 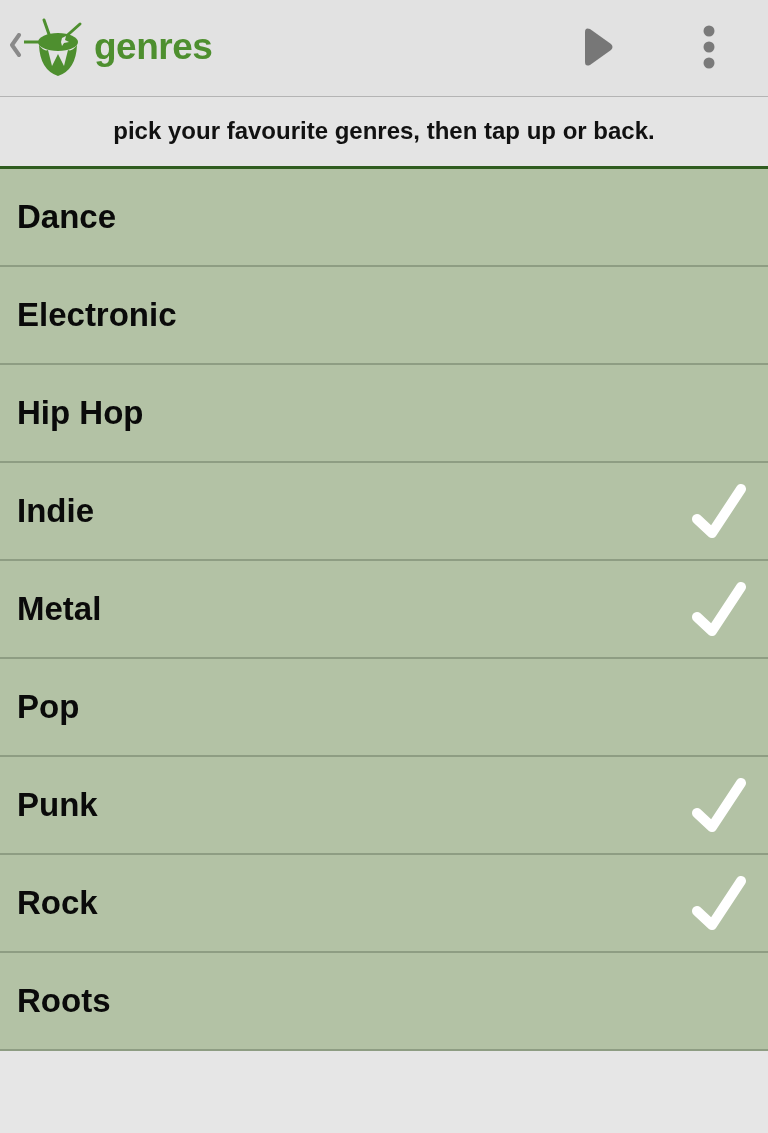 I want to click on drum-logo-icon, so click(x=54, y=48).